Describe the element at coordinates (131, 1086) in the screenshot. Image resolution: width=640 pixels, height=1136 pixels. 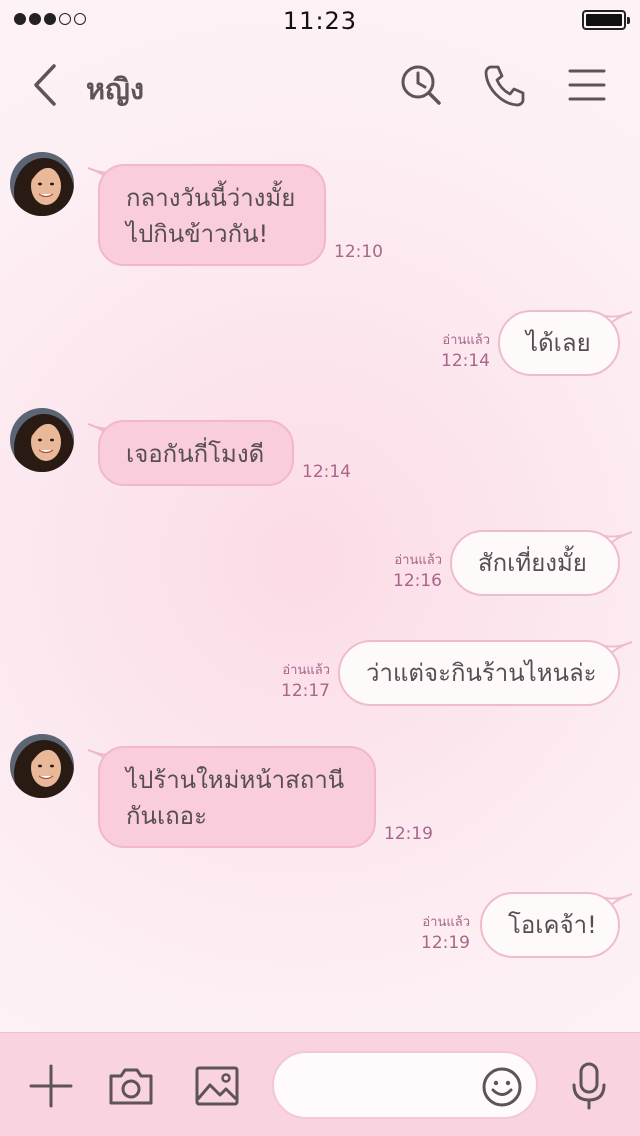
I see `camera-icon` at that location.